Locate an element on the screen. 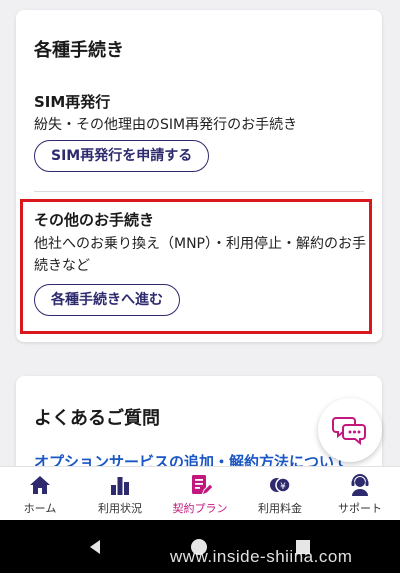 The height and width of the screenshot is (573, 400). support-icon is located at coordinates (360, 485).